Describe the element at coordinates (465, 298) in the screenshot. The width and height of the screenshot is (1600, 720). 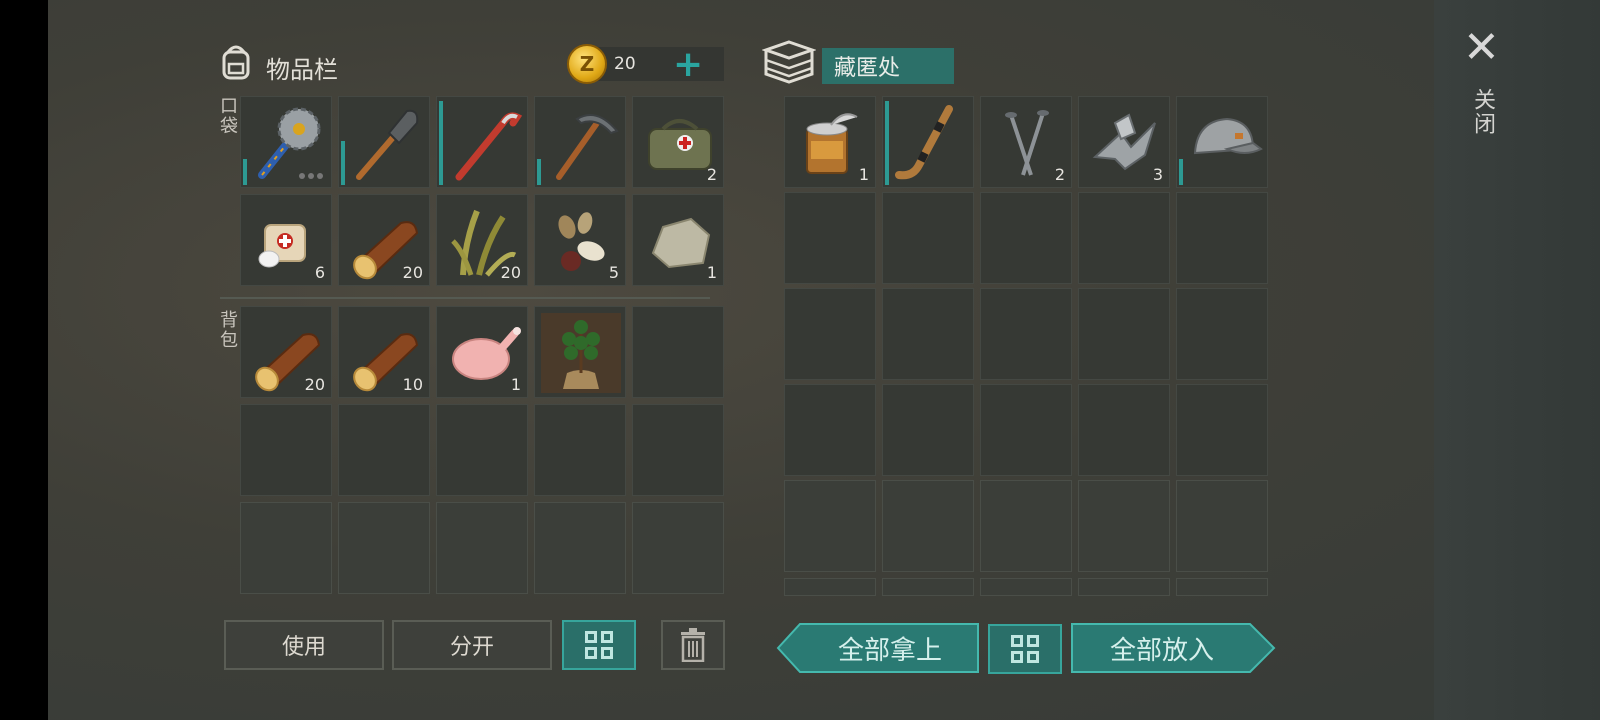
I see `section-divider` at that location.